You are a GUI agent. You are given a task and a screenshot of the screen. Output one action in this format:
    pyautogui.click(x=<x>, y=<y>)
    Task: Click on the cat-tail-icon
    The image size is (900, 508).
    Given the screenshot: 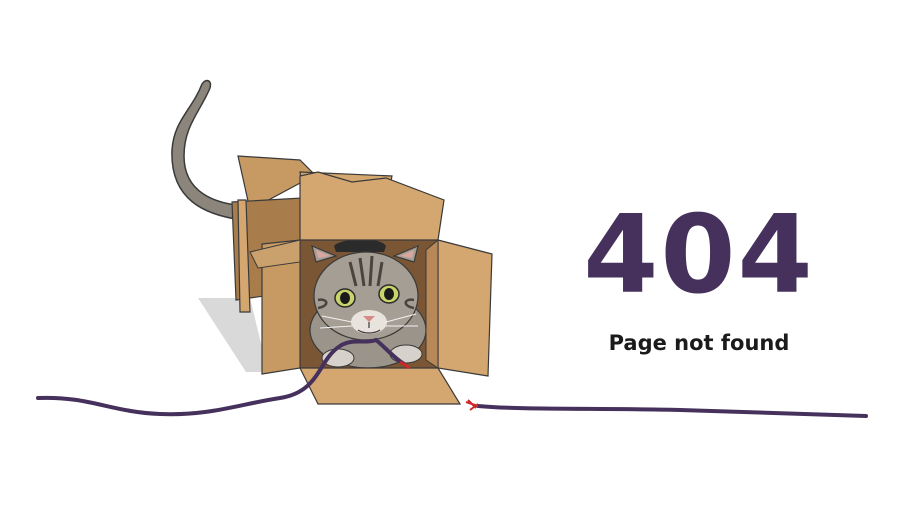 What is the action you would take?
    pyautogui.click(x=209, y=150)
    